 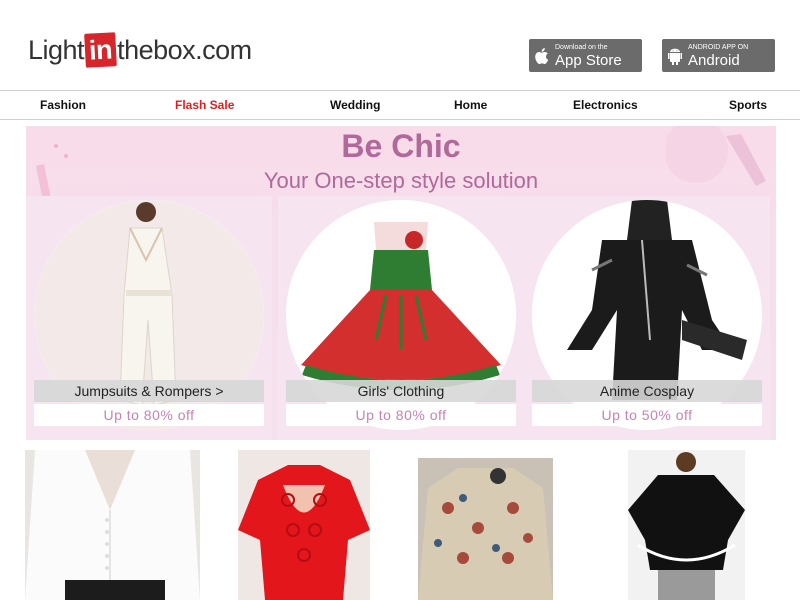 I want to click on logo-text-in: in, so click(x=100, y=50).